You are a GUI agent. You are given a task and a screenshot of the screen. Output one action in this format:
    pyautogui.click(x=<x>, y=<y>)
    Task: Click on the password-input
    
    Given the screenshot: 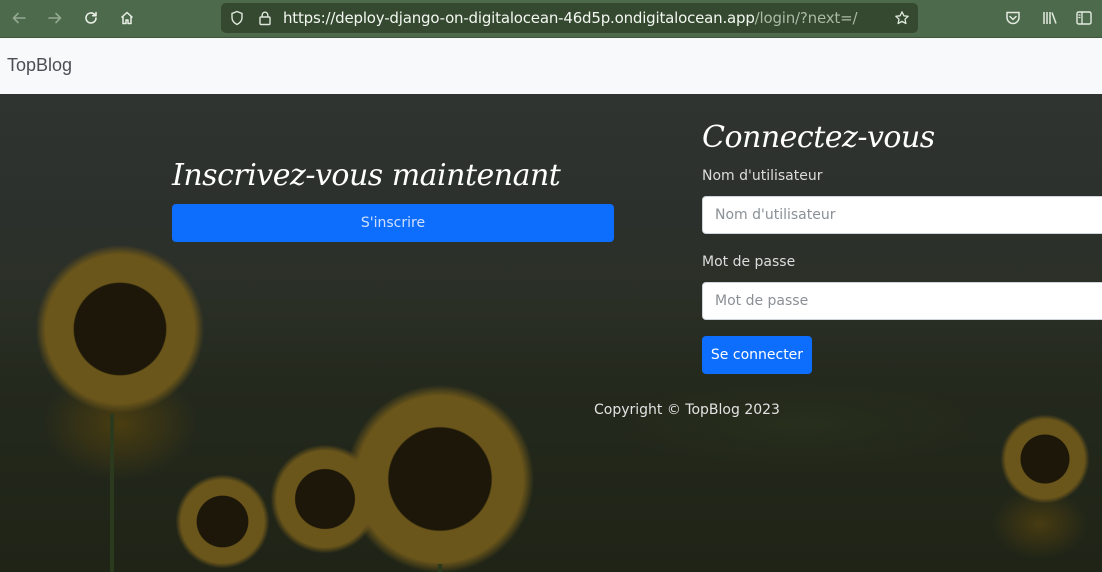 What is the action you would take?
    pyautogui.click(x=902, y=301)
    